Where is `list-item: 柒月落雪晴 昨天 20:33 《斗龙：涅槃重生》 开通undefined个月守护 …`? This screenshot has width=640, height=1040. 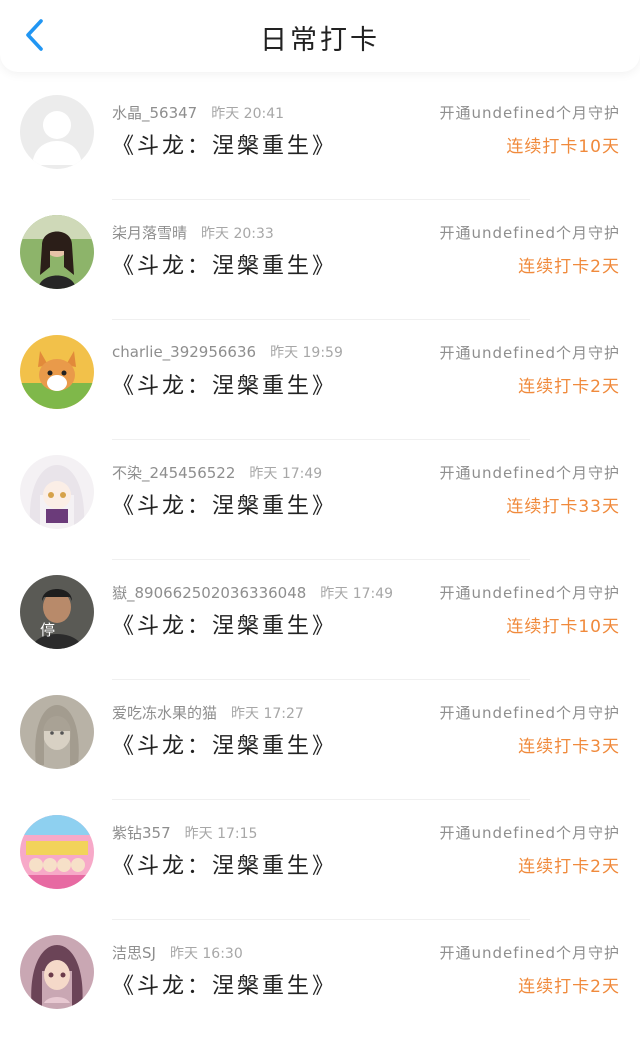
list-item: 柒月落雪晴 昨天 20:33 《斗龙：涅槃重生》 开通undefined个月守护 … is located at coordinates (320, 260).